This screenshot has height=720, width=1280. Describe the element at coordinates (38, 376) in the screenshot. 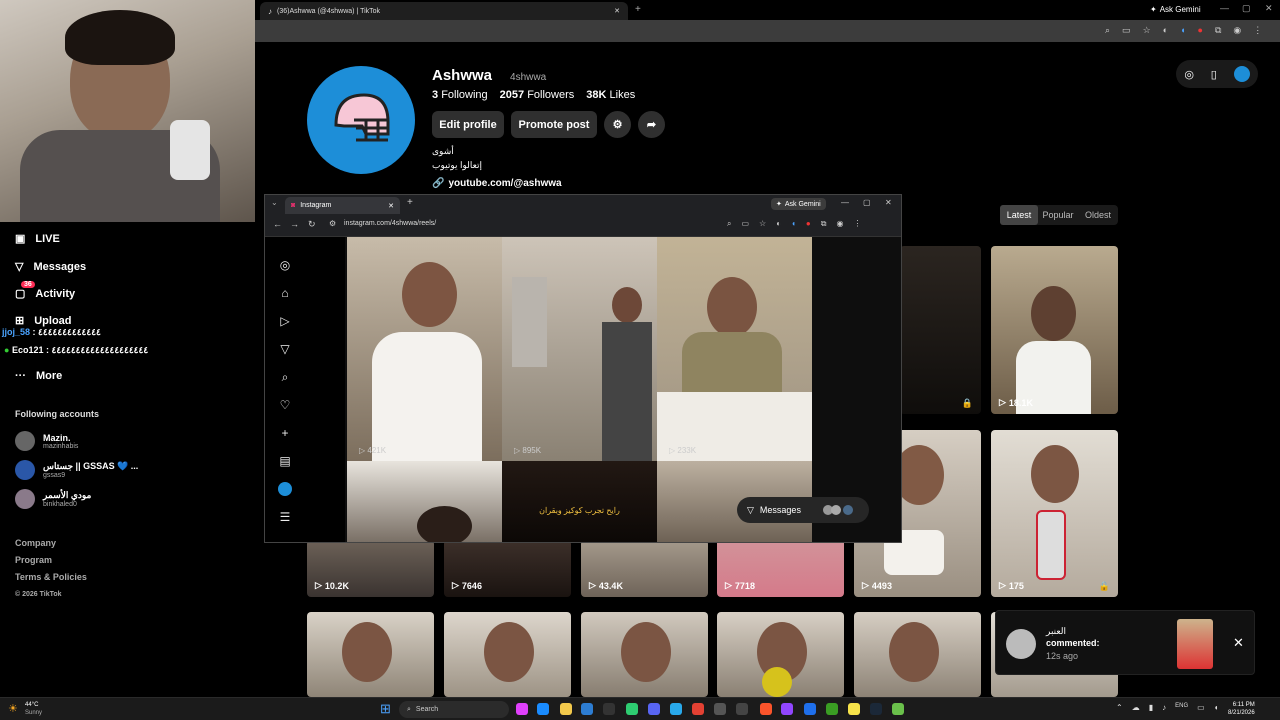

I see `sidebar-item-more: ··· More` at that location.